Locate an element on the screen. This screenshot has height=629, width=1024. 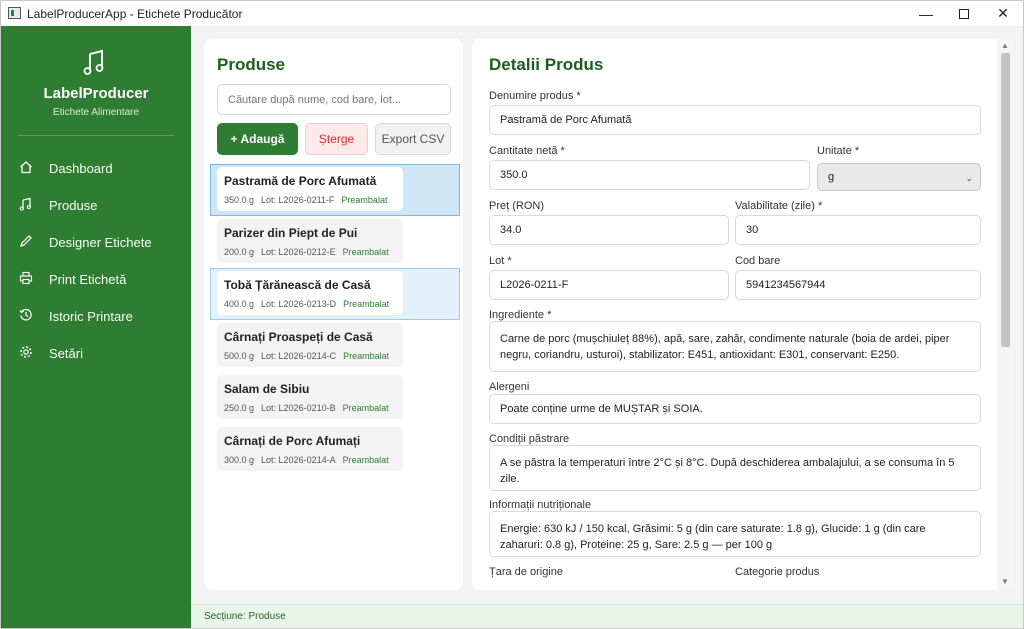
sidebar-item-dashboard: Dashboard is located at coordinates (96, 168).